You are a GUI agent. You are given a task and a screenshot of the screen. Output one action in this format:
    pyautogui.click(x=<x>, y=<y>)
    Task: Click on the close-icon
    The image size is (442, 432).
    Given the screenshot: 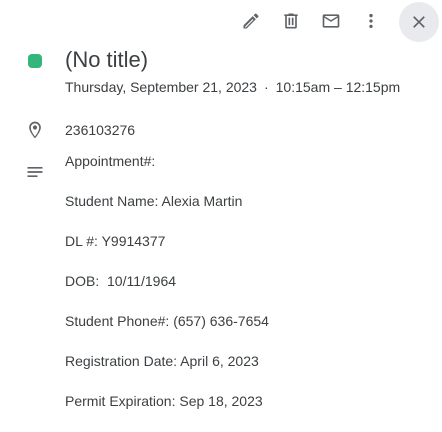 What is the action you would take?
    pyautogui.click(x=419, y=22)
    